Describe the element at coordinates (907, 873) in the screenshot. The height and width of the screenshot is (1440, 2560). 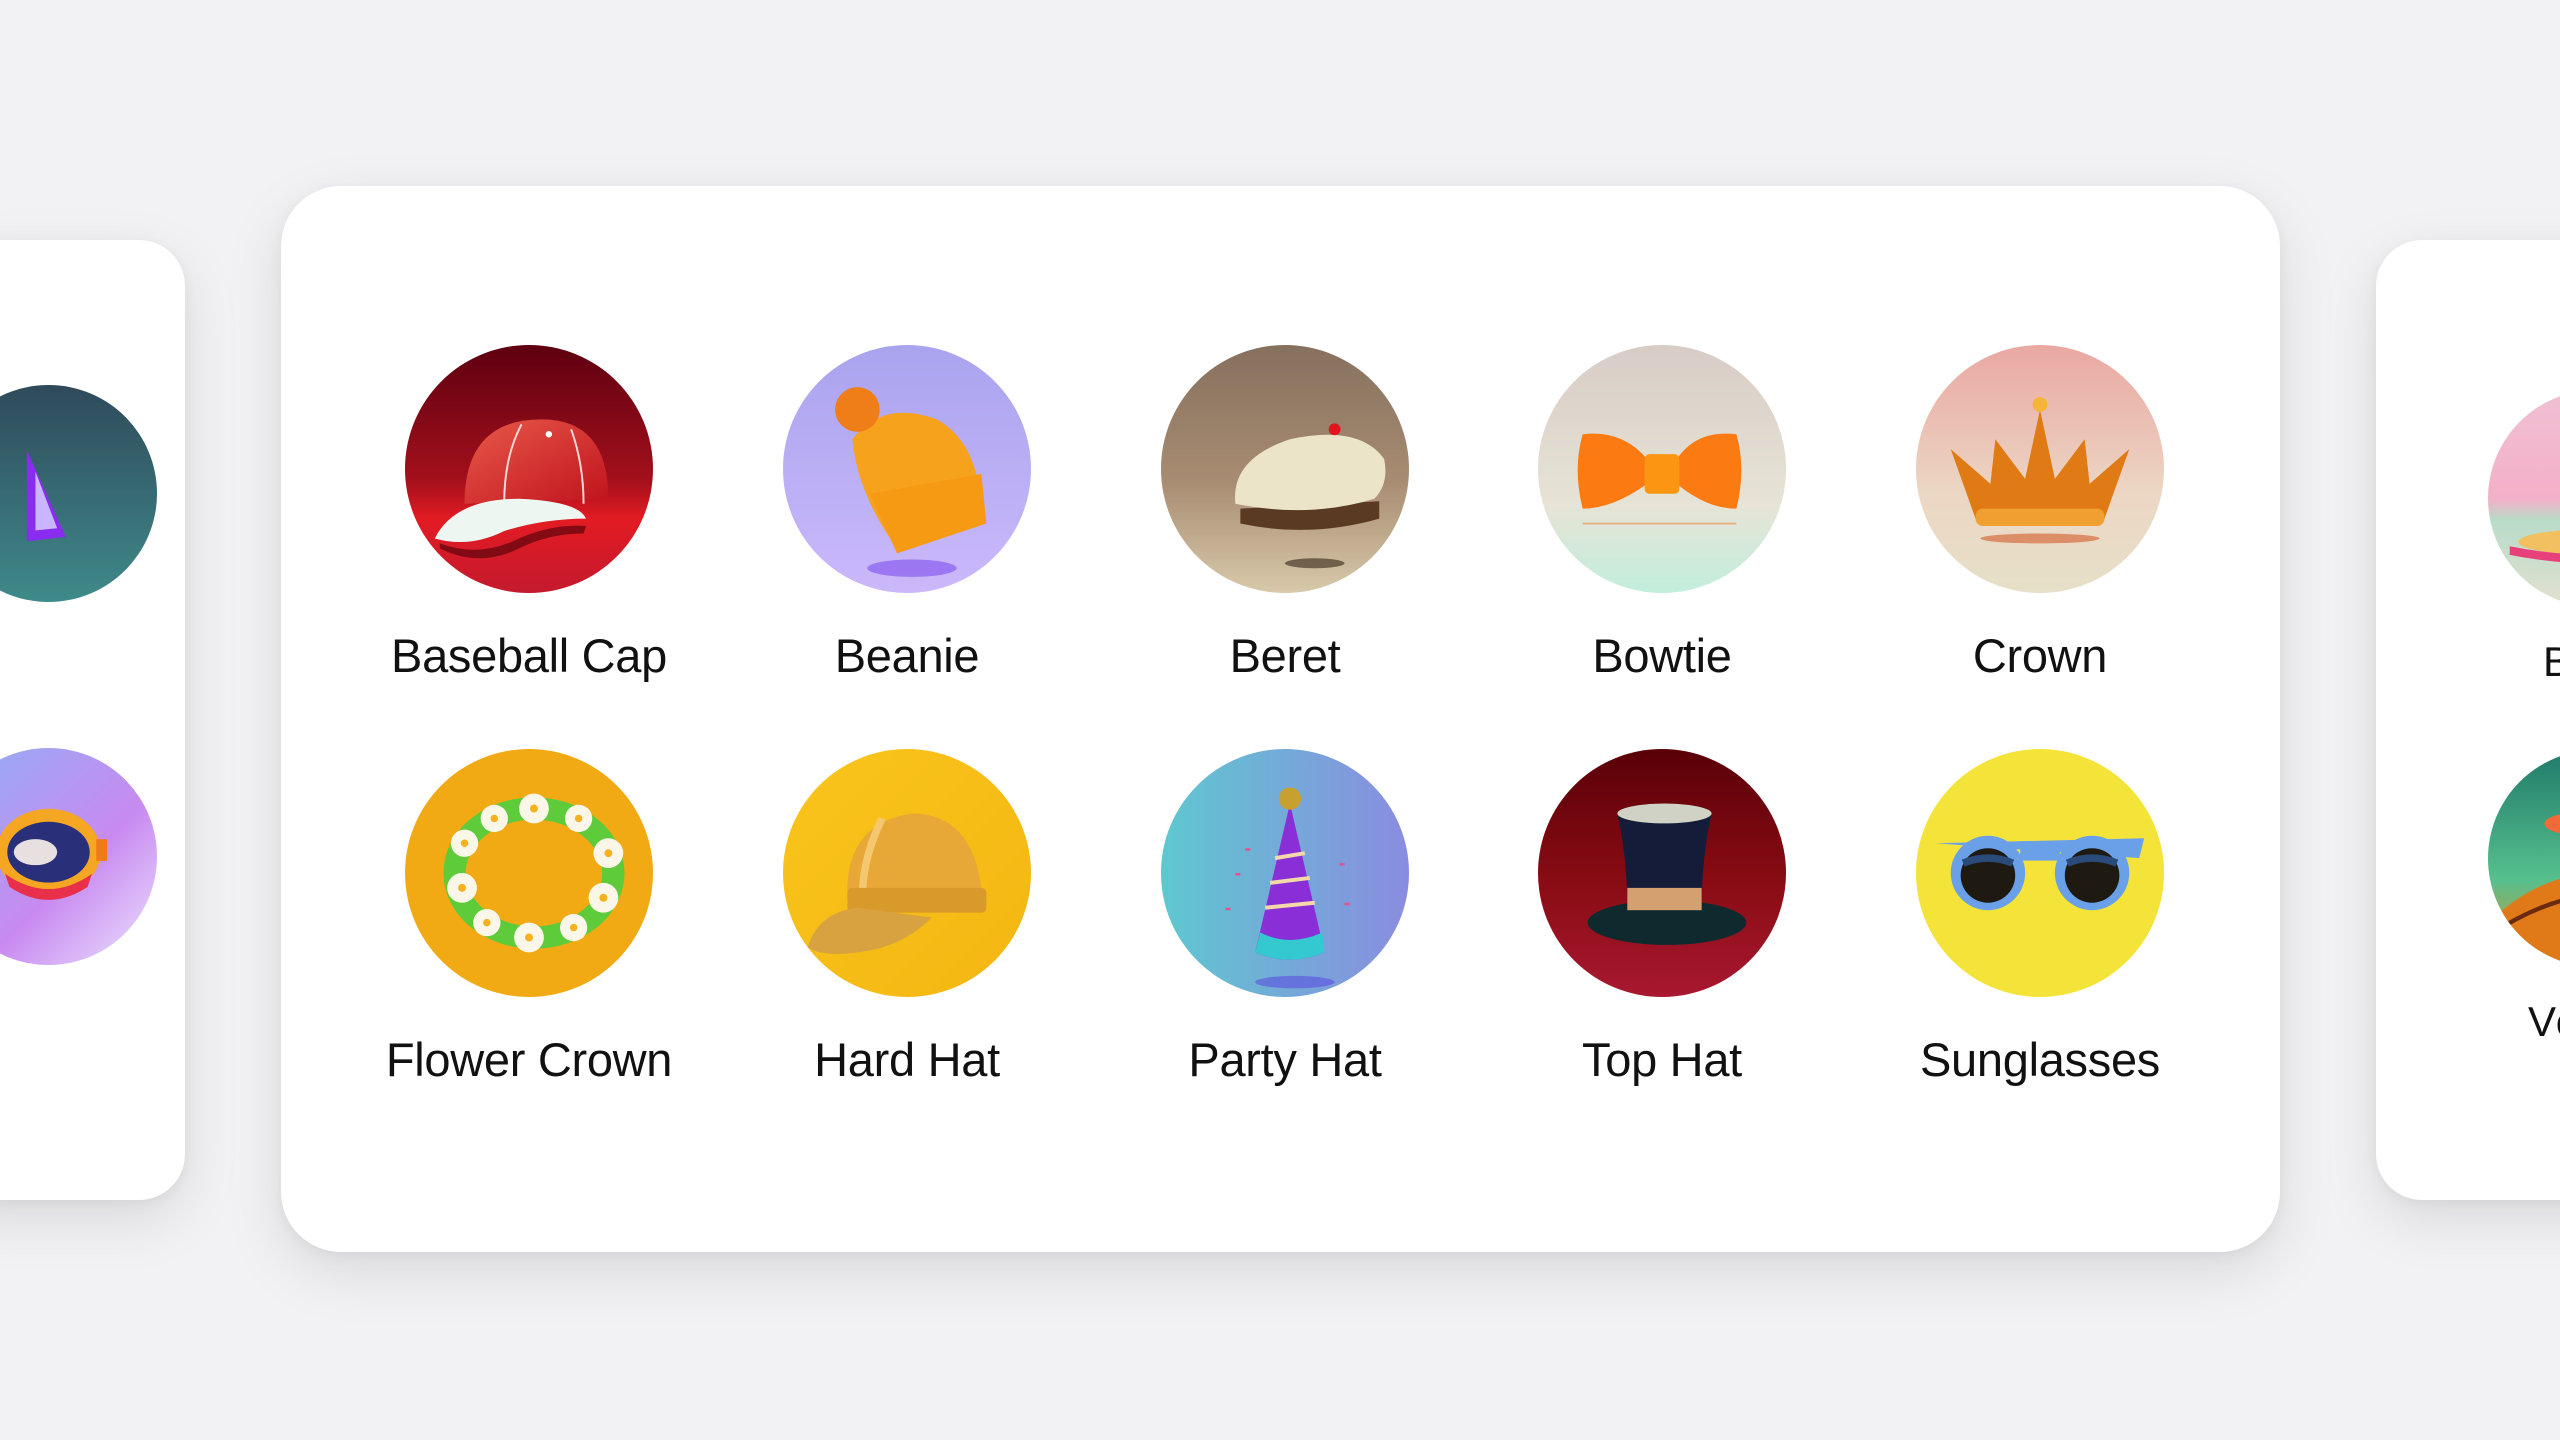
I see `hard-hat-icon` at that location.